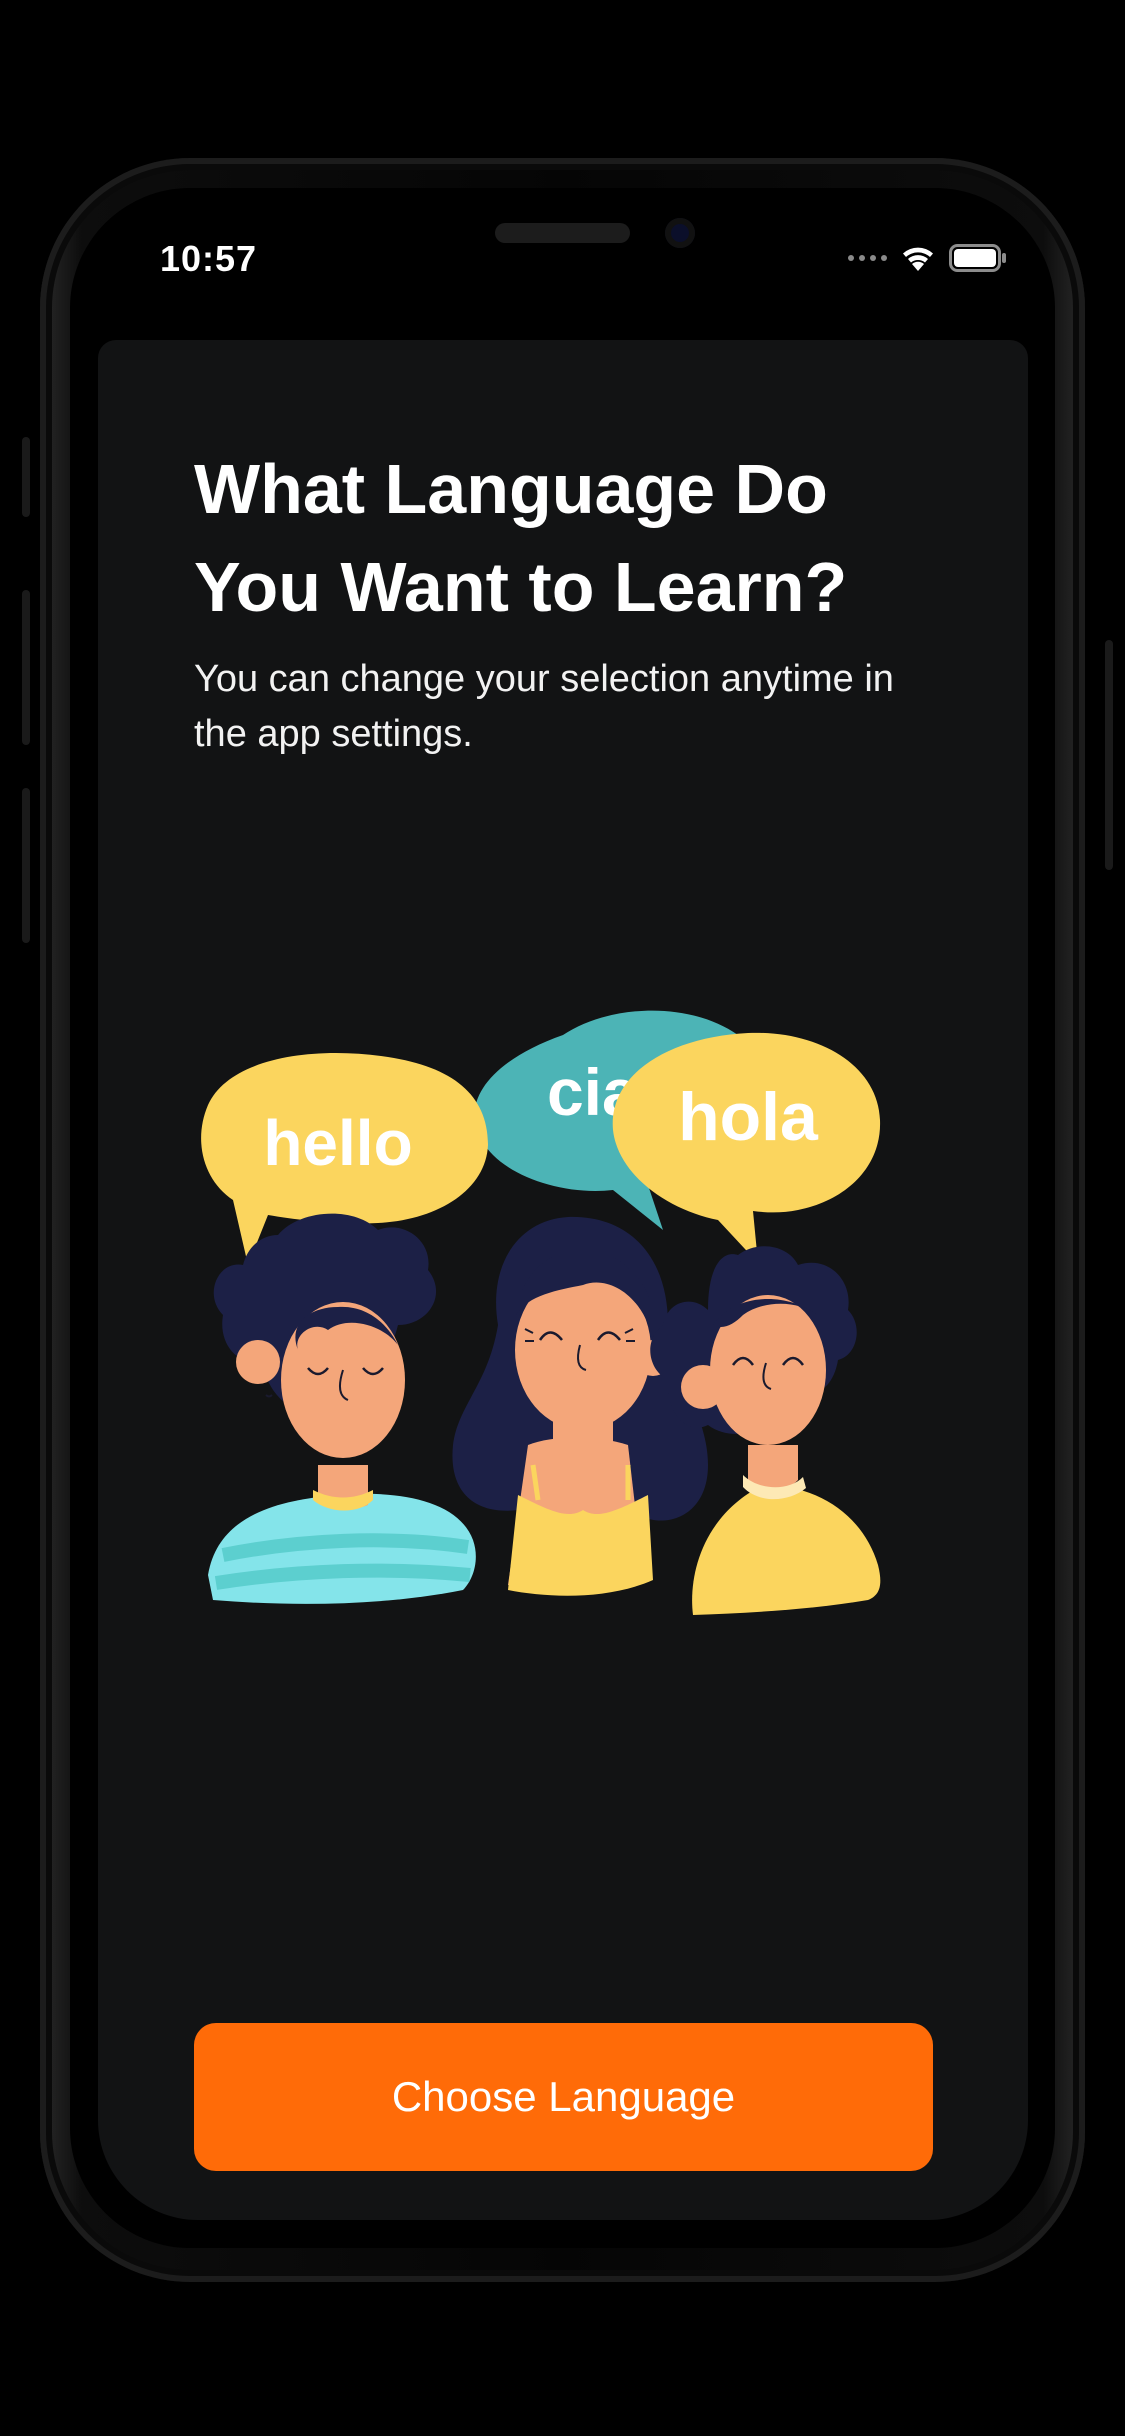  I want to click on power-button, so click(1109, 755).